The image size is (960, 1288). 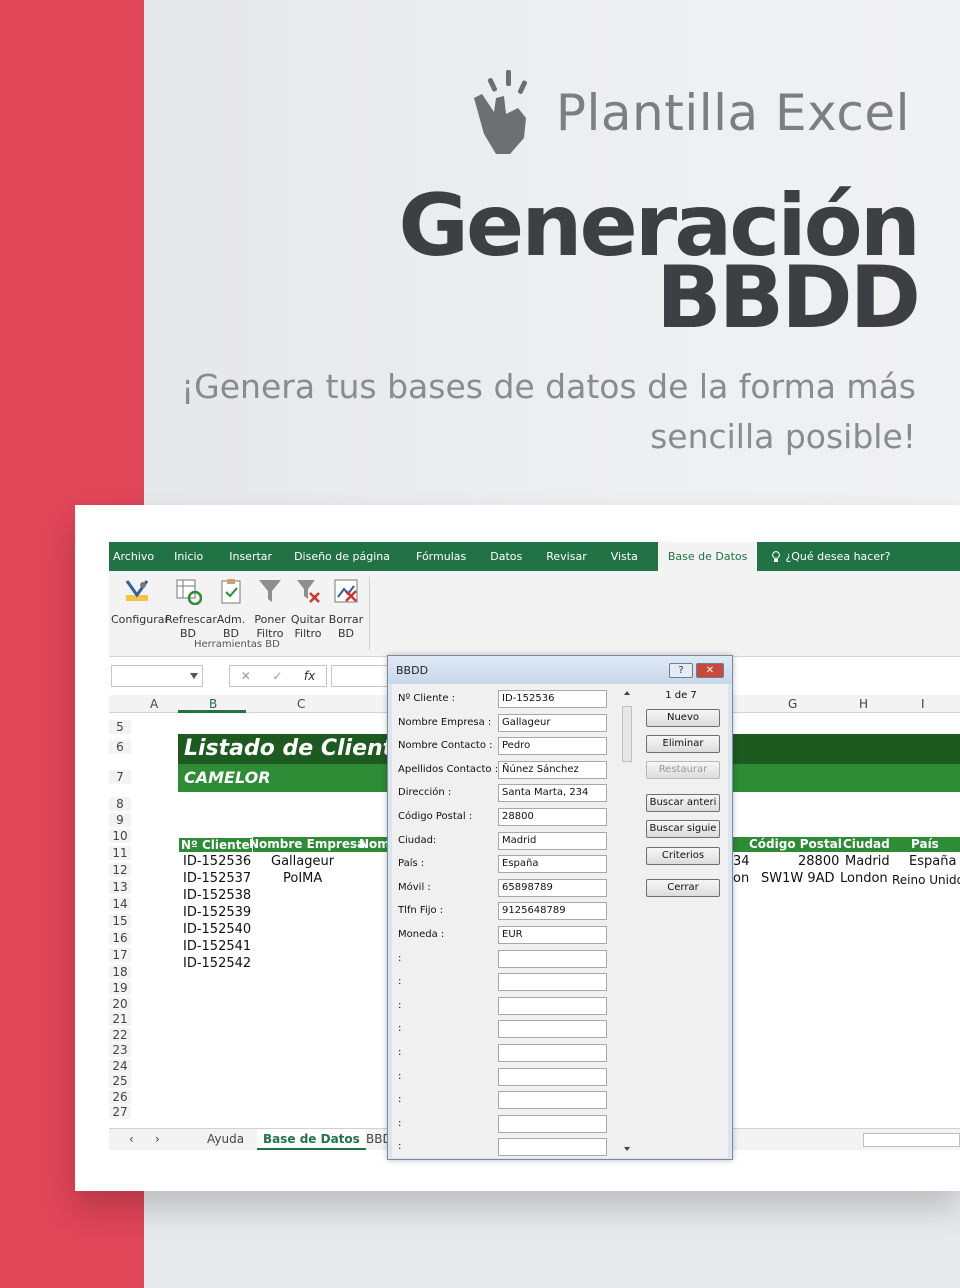 What do you see at coordinates (683, 803) in the screenshot?
I see `buscar-anterior-button: Buscar anteri` at bounding box center [683, 803].